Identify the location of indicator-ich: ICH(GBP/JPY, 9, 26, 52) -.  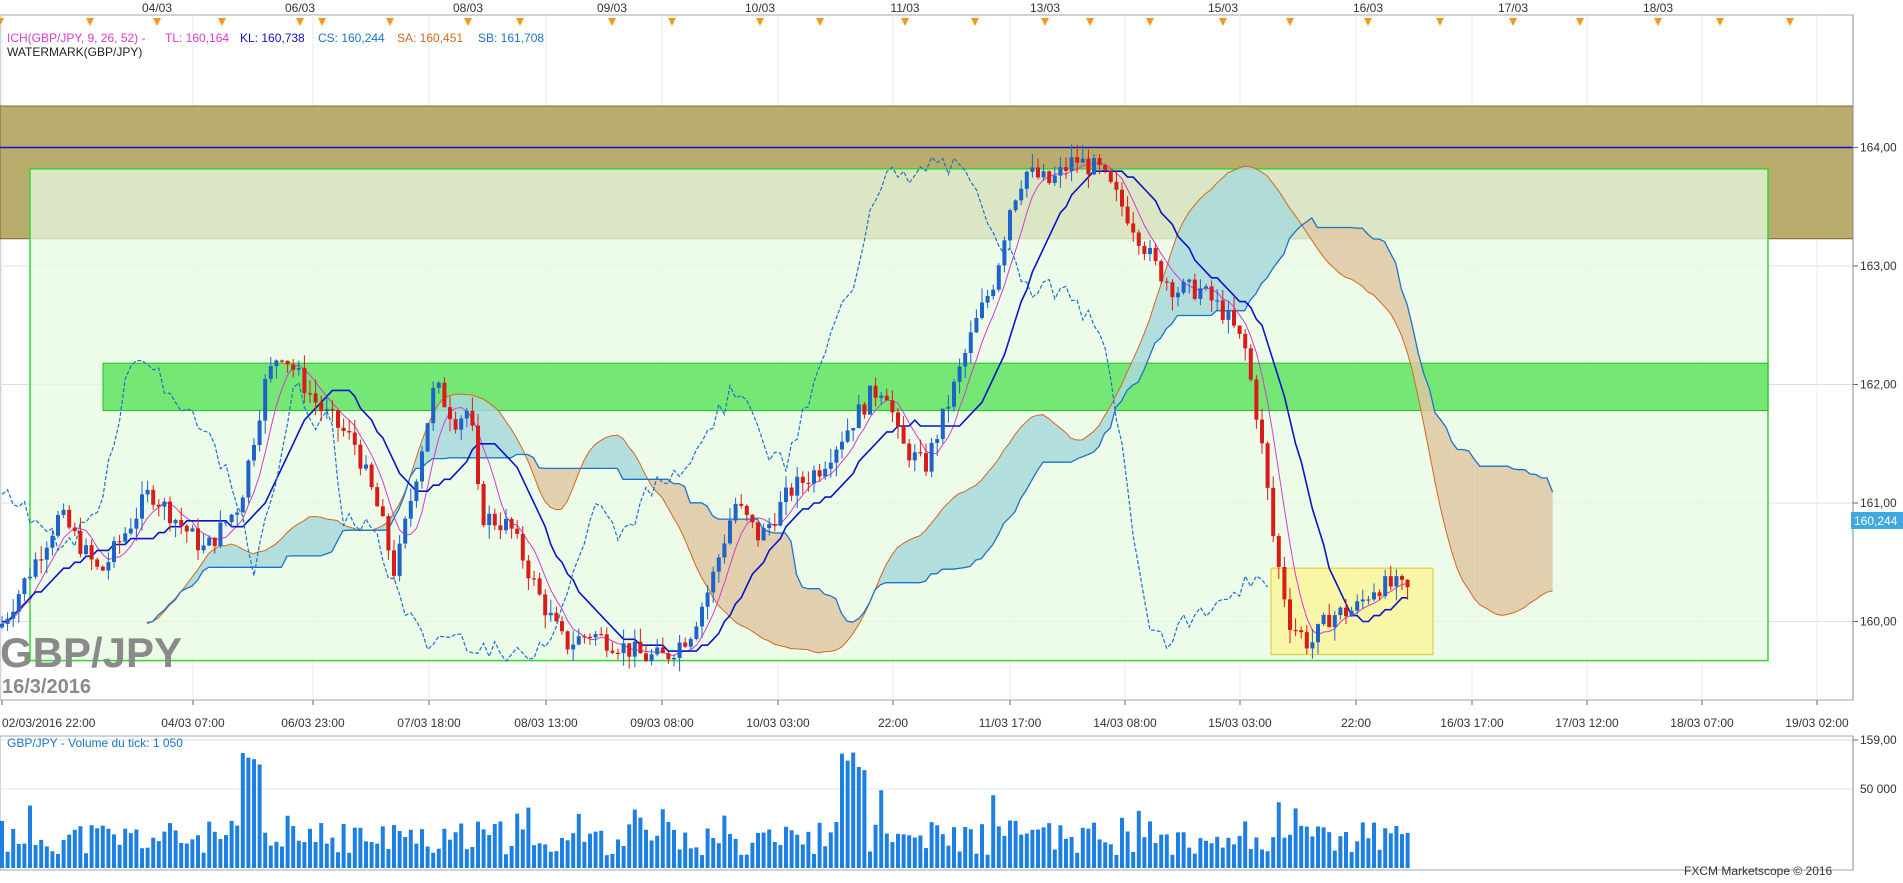
(76, 38).